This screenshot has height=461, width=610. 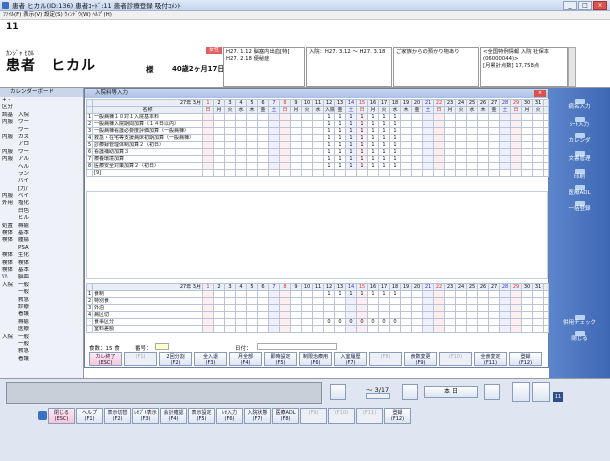 What do you see at coordinates (117, 416) in the screenshot?
I see `bottom-button-f2: 表示切替 (F2)` at bounding box center [117, 416].